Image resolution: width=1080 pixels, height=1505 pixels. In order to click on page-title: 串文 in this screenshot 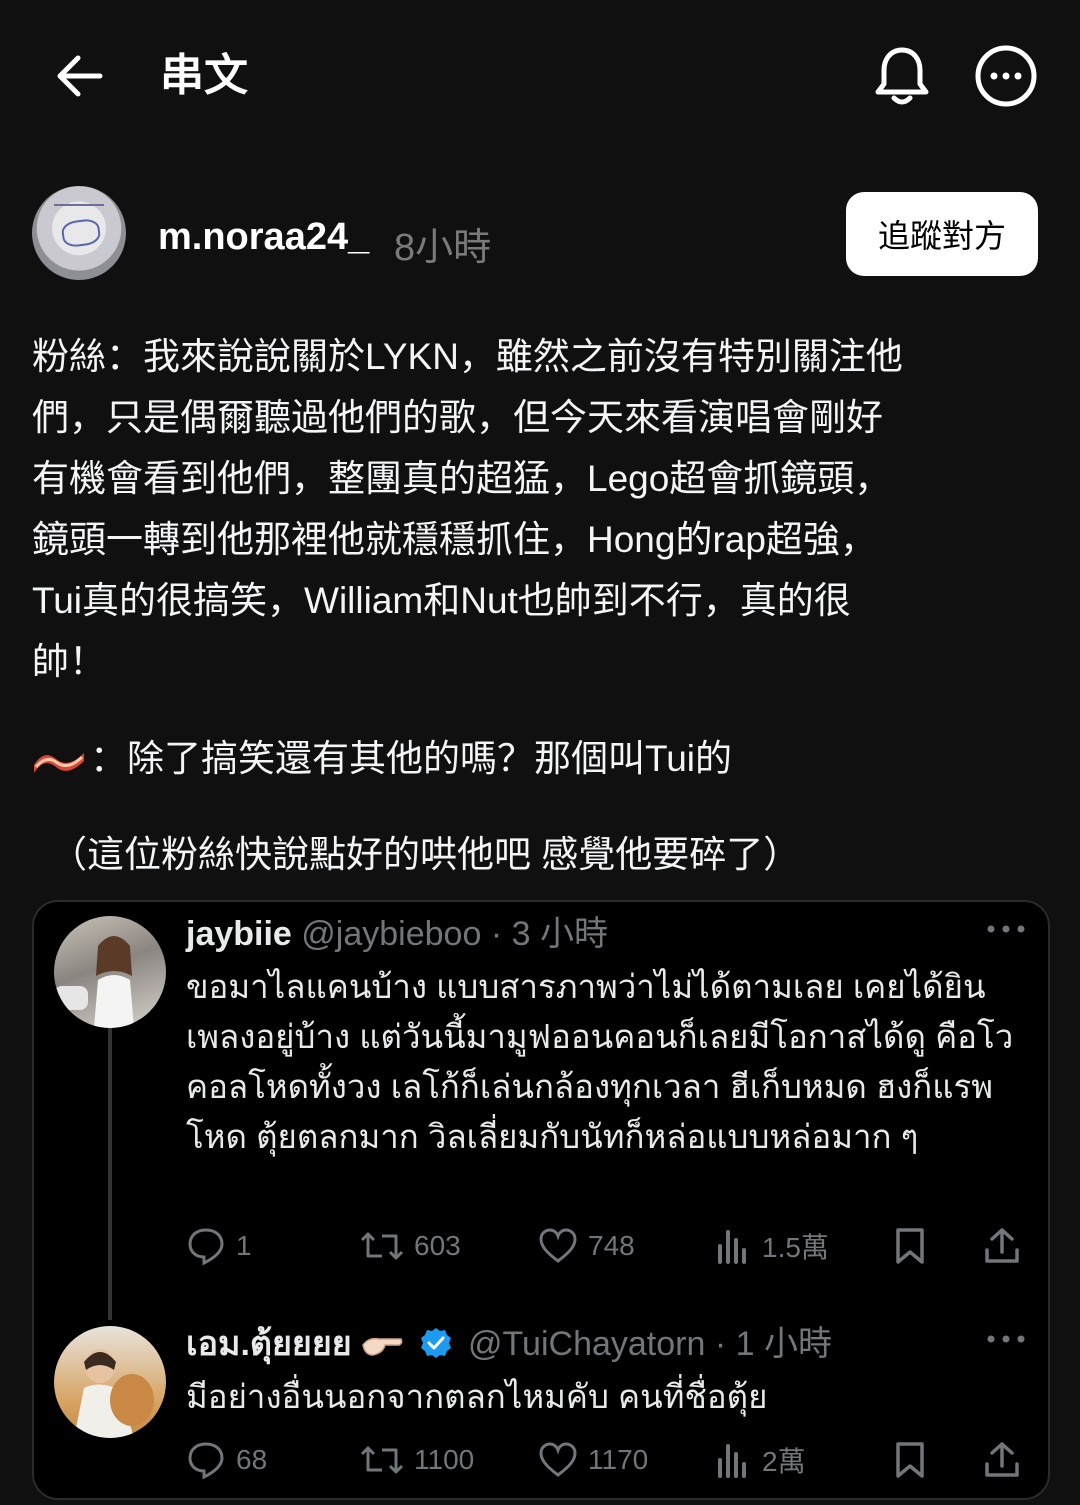, I will do `click(204, 75)`.